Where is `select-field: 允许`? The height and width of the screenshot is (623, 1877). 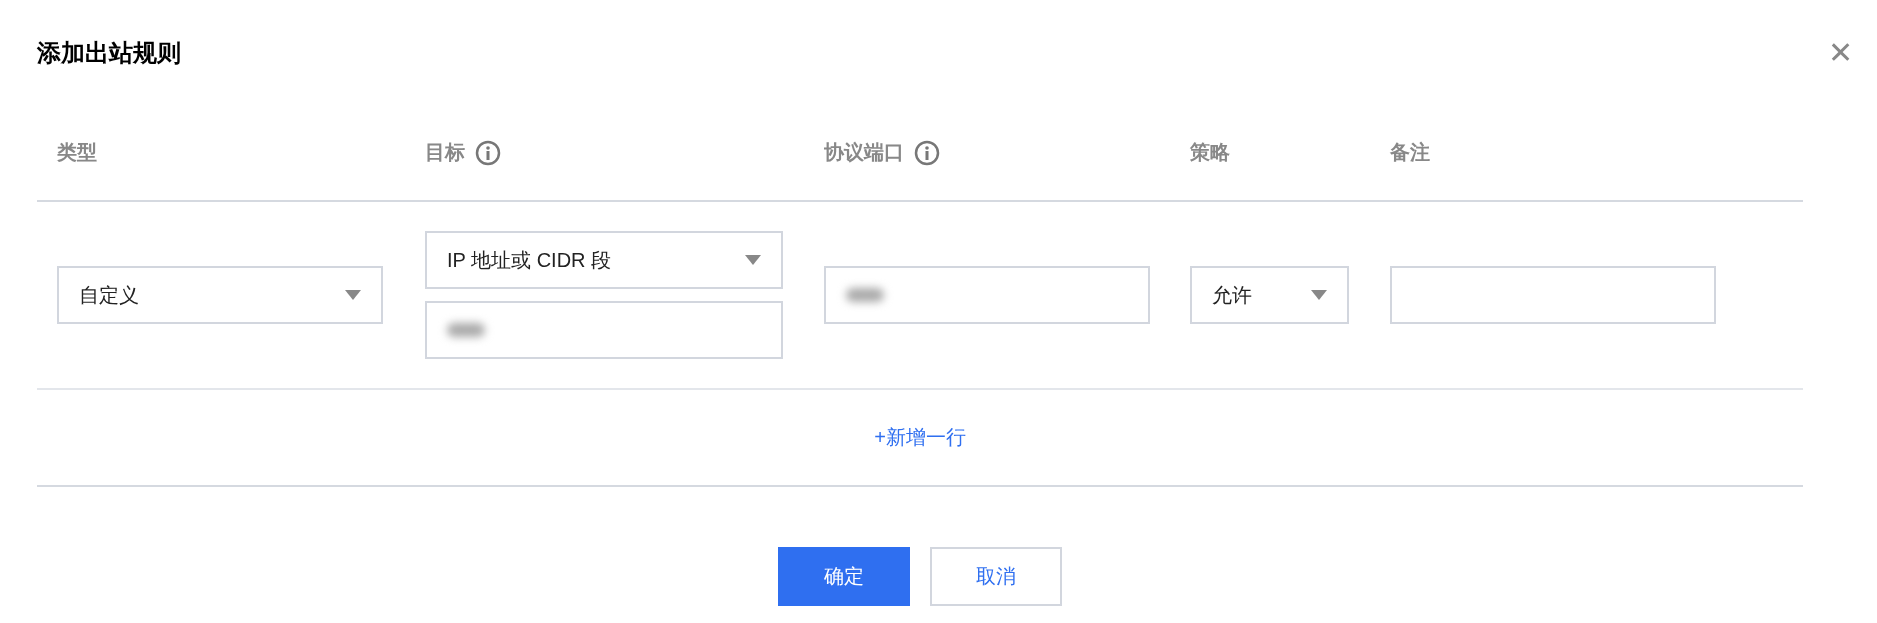 select-field: 允许 is located at coordinates (1269, 295).